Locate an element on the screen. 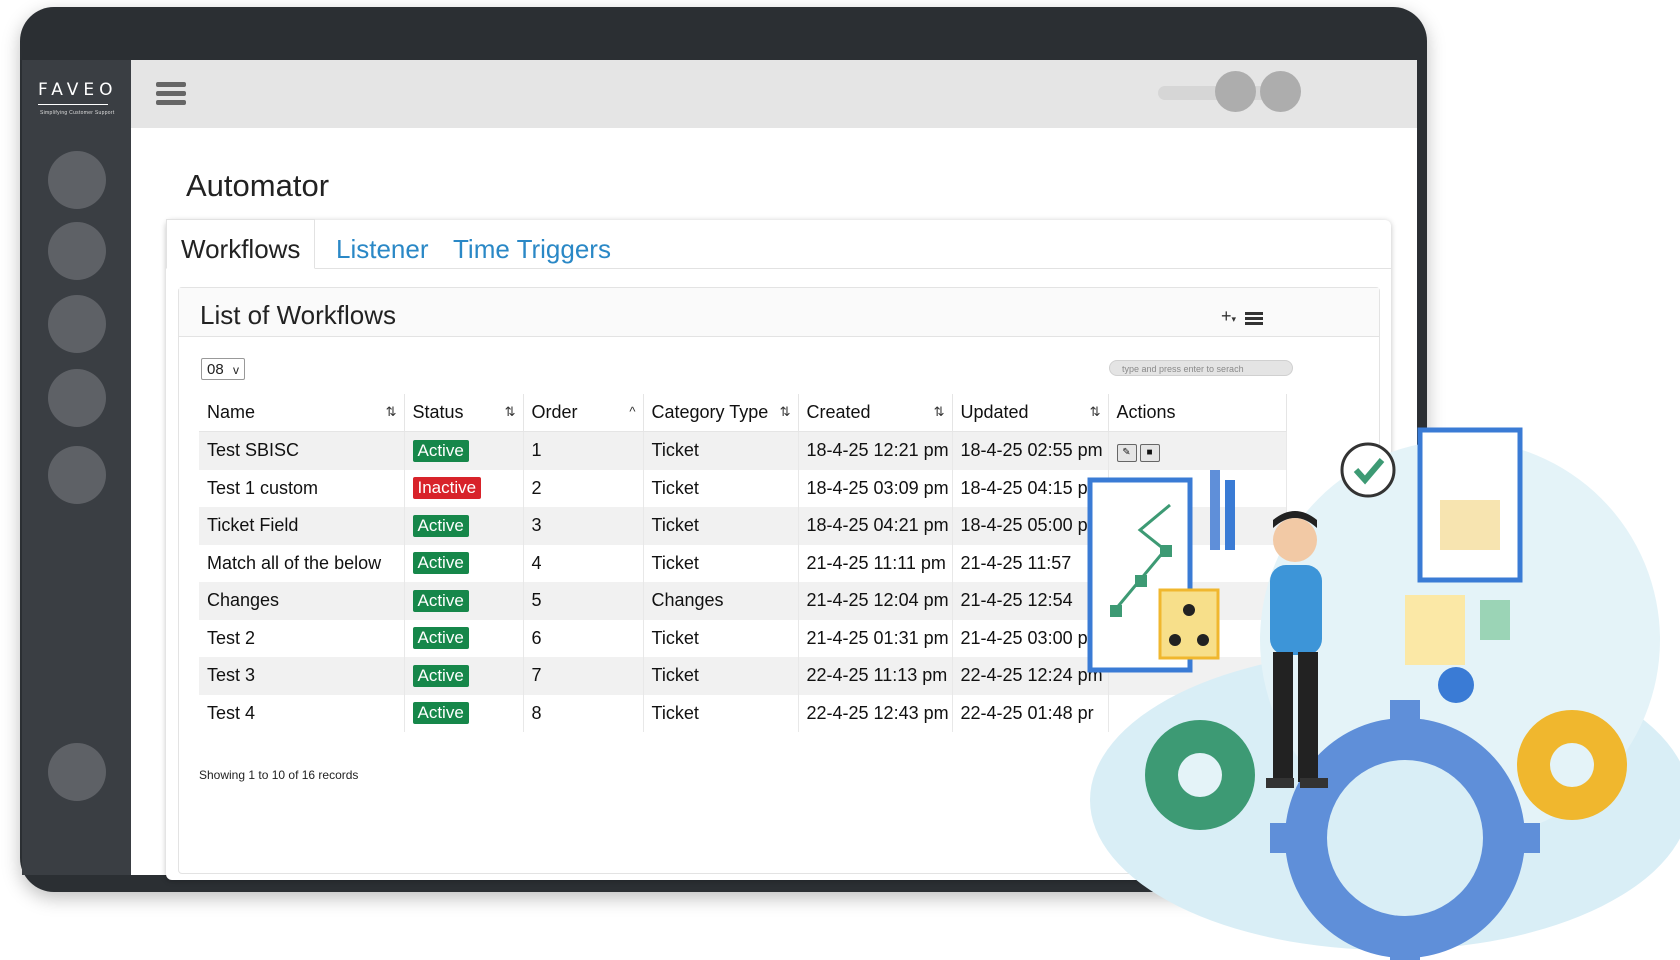 The image size is (1680, 960). cell-order: 6 is located at coordinates (583, 638).